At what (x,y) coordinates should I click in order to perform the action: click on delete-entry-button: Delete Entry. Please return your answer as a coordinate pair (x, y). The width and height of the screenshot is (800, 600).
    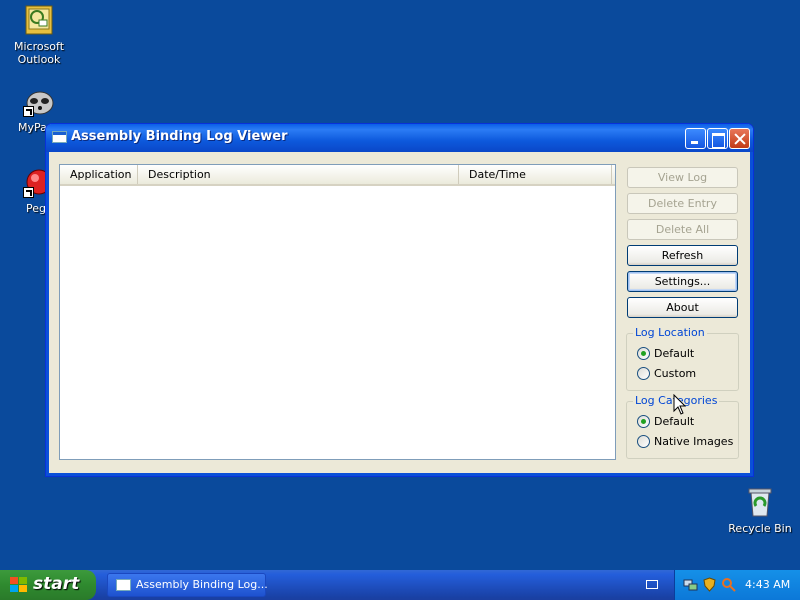
    Looking at the image, I should click on (682, 203).